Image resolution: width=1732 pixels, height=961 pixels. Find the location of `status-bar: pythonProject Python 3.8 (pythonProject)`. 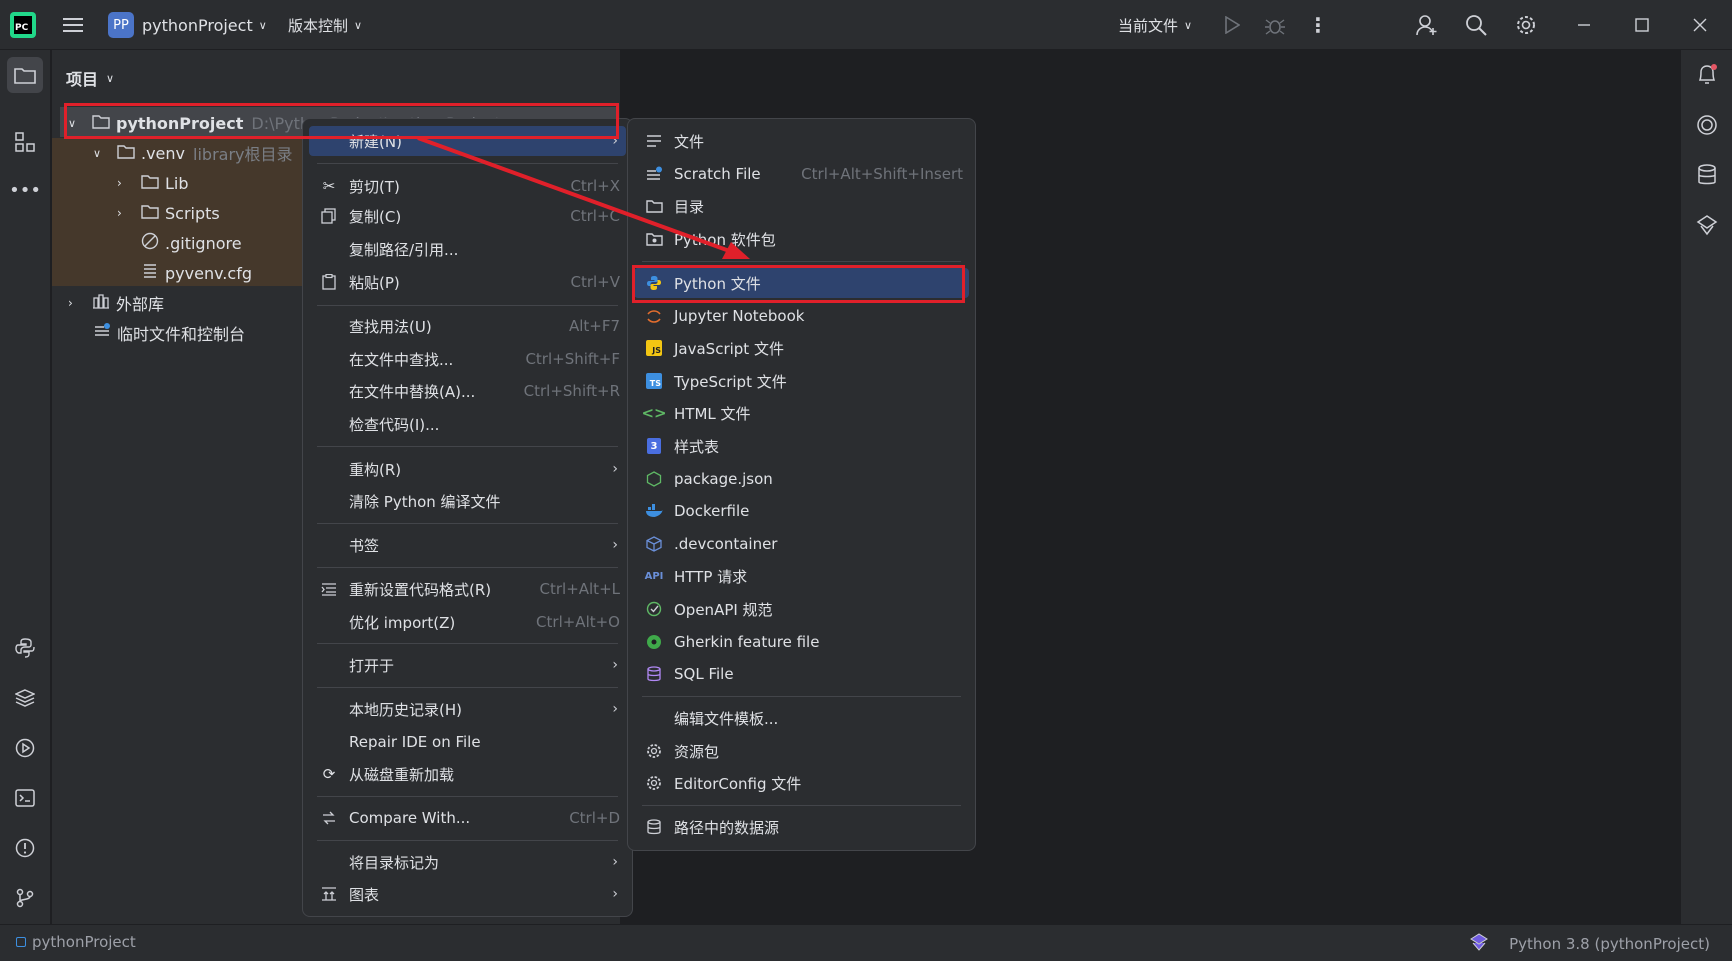

status-bar: pythonProject Python 3.8 (pythonProject) is located at coordinates (866, 942).